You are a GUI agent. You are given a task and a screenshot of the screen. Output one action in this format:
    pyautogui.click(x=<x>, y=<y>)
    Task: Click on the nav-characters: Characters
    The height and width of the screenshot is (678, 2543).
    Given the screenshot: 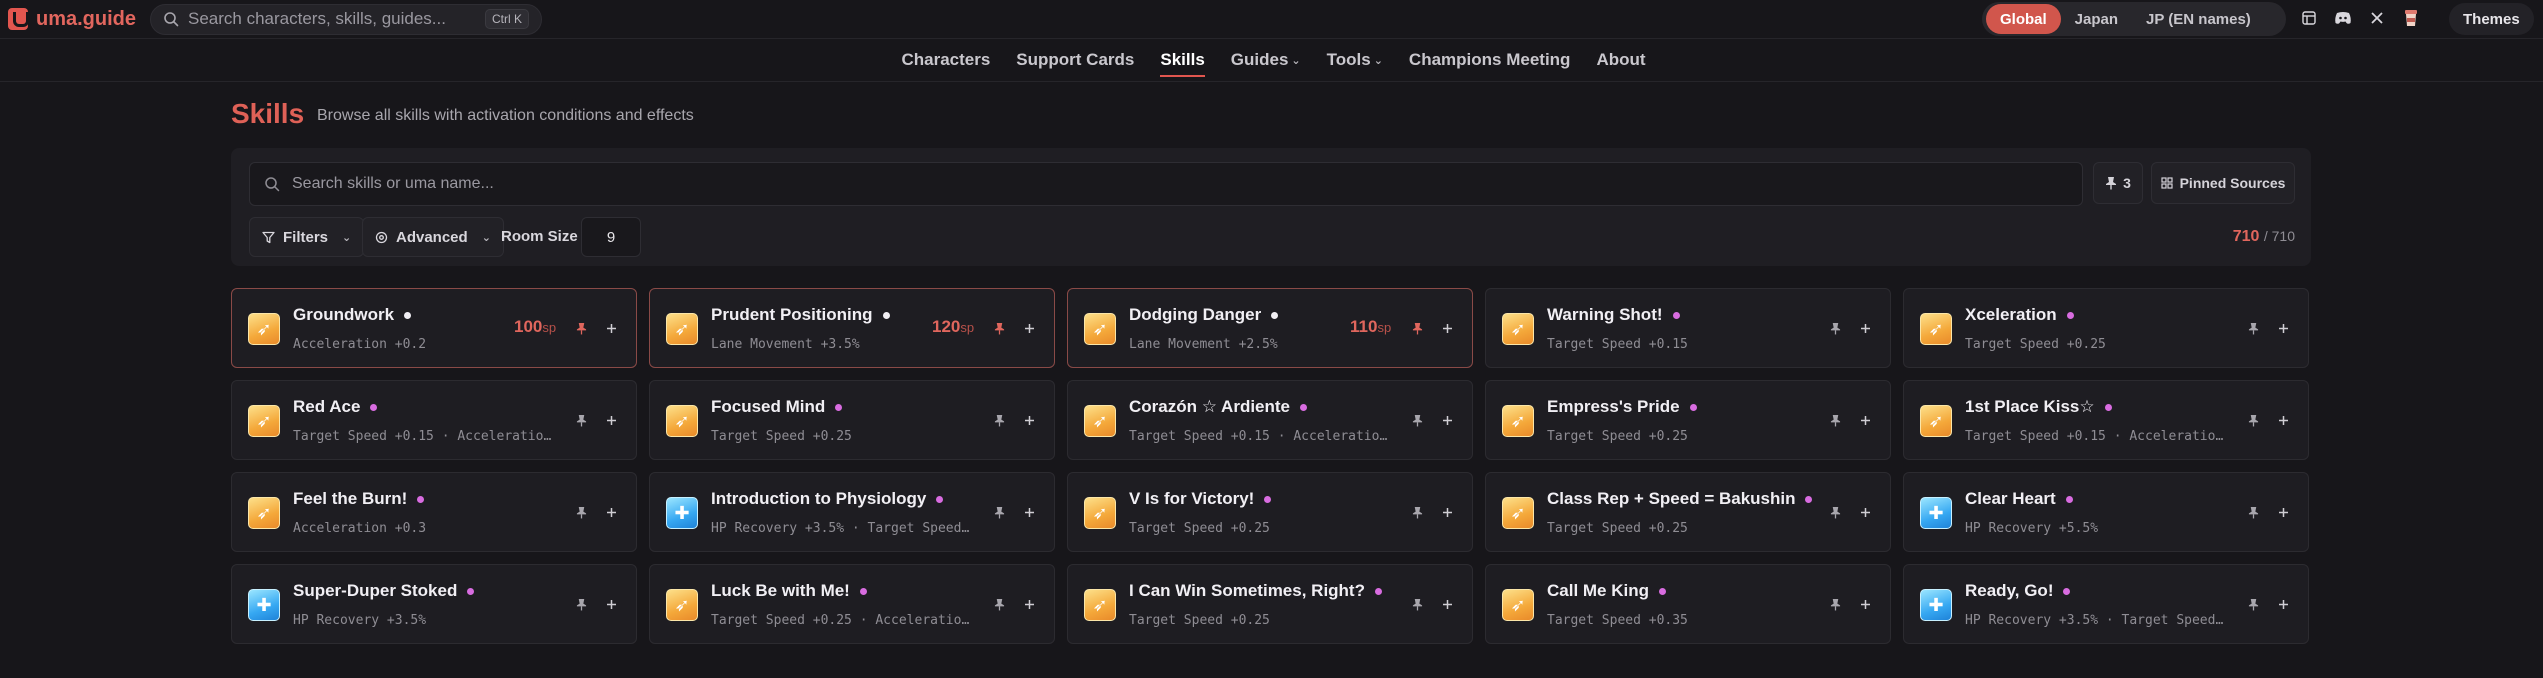 What is the action you would take?
    pyautogui.click(x=945, y=60)
    